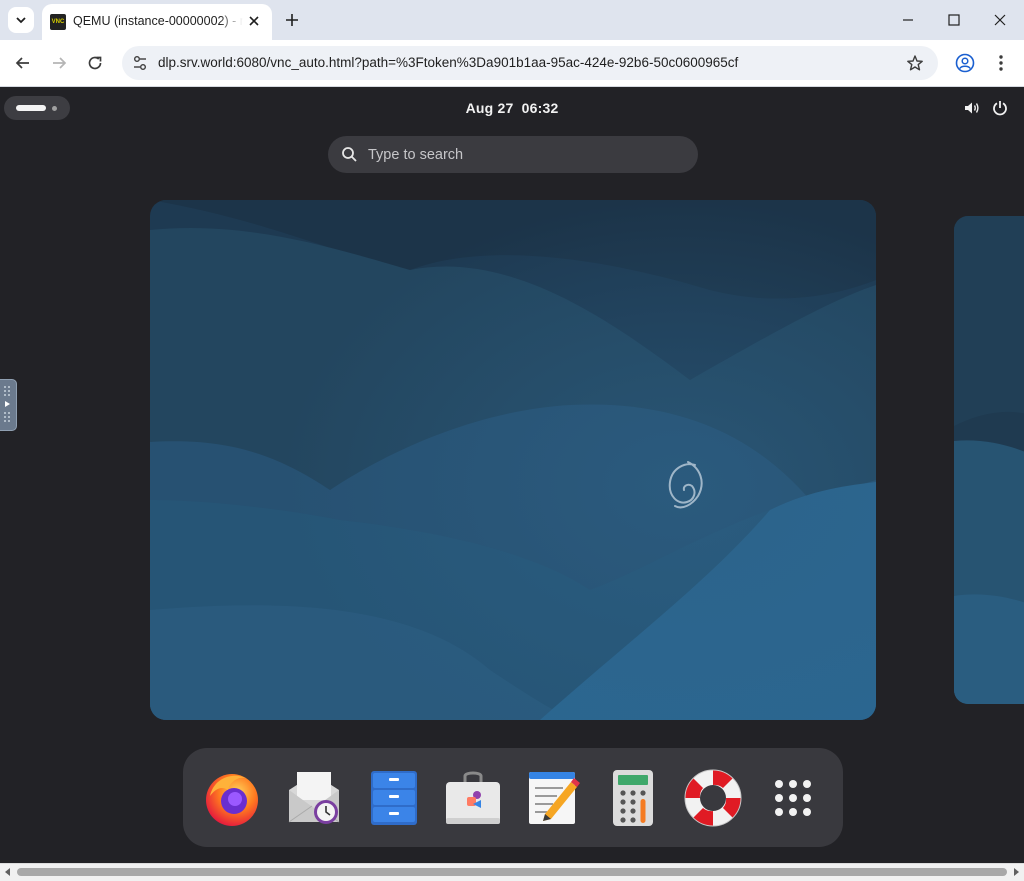  I want to click on horizontal-scrollbar, so click(512, 872).